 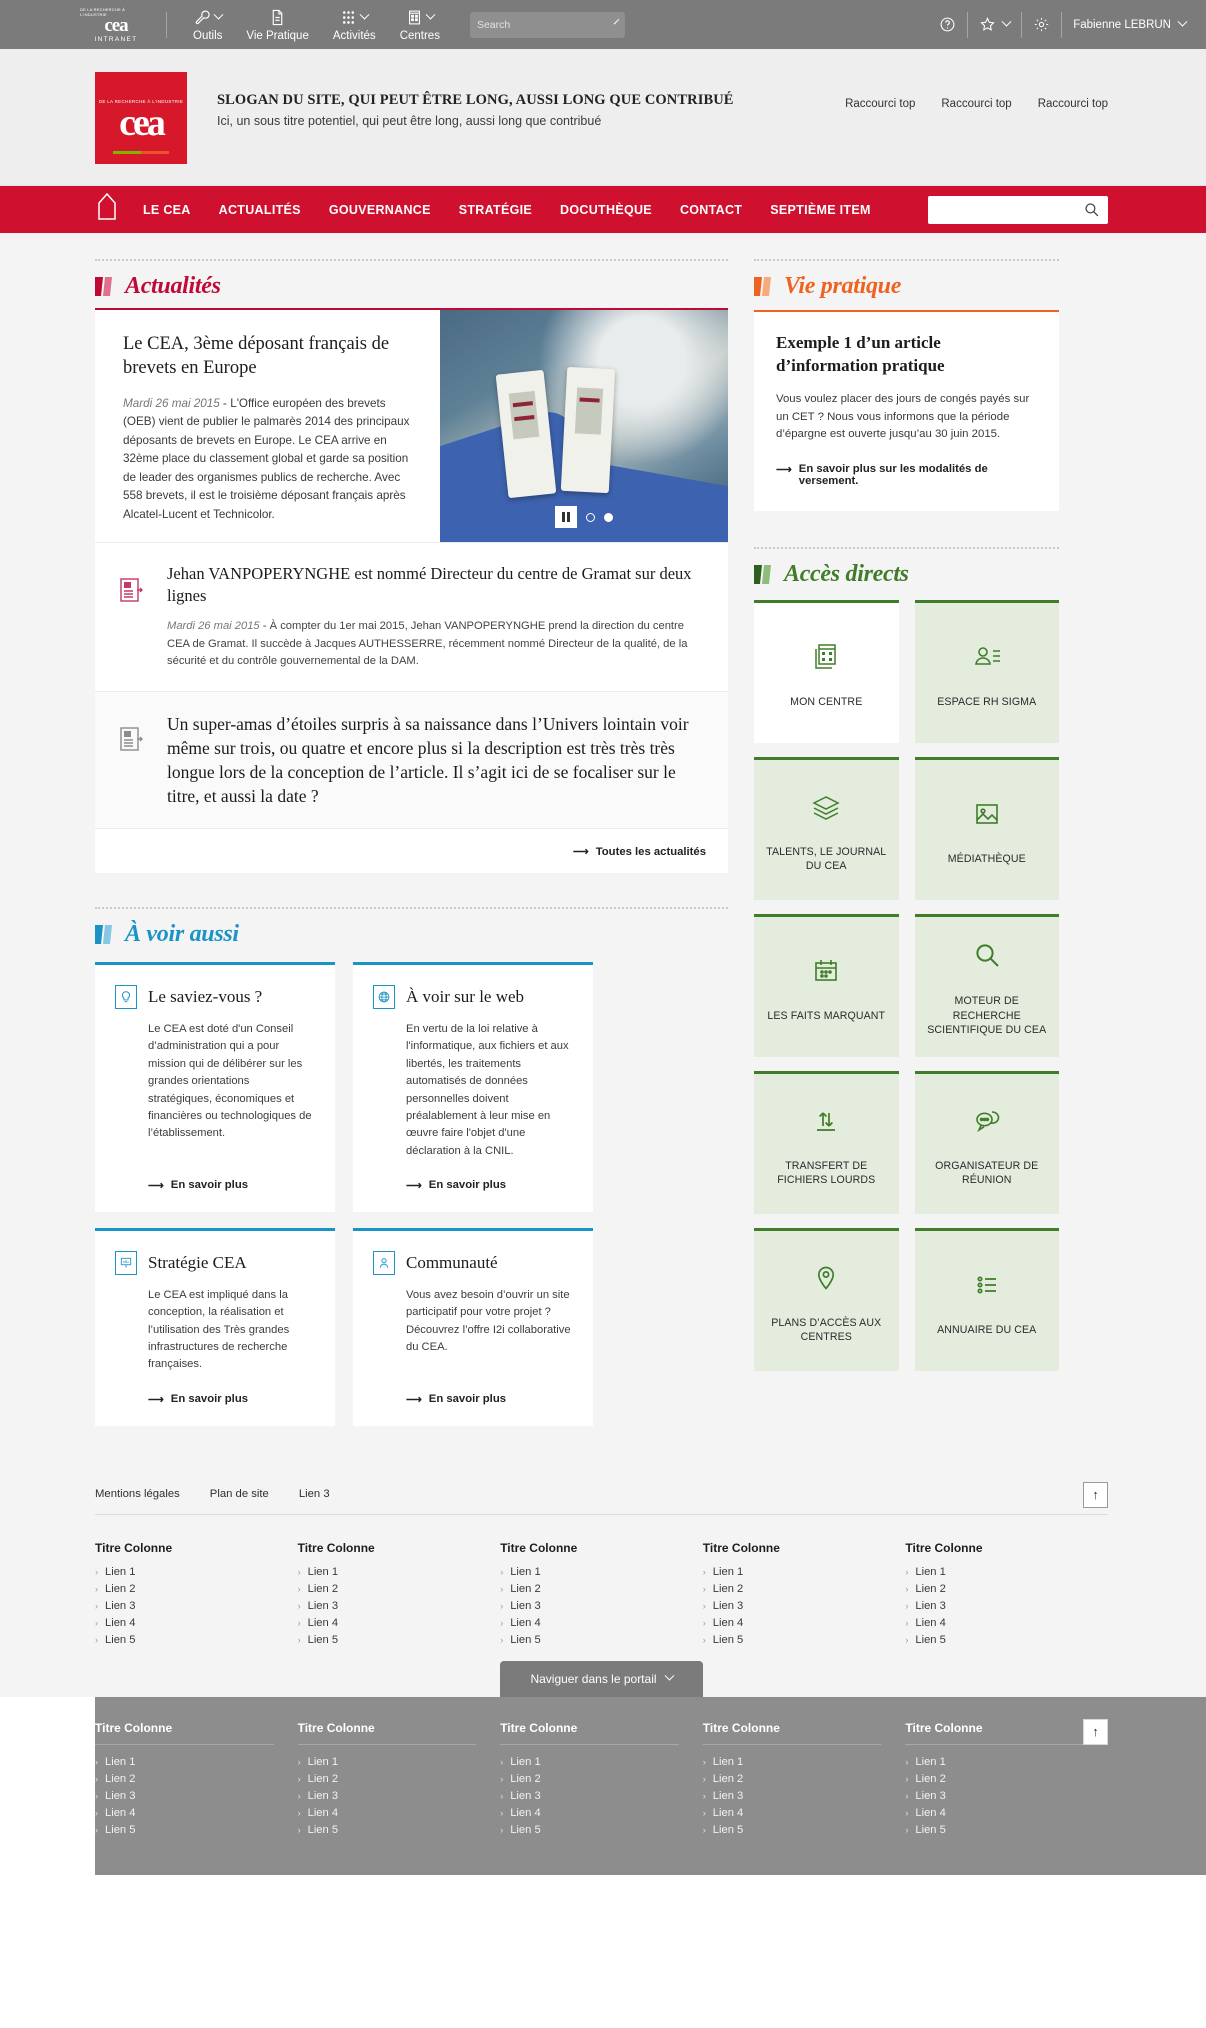 I want to click on topbar-menu-outils: Outils, so click(x=208, y=24).